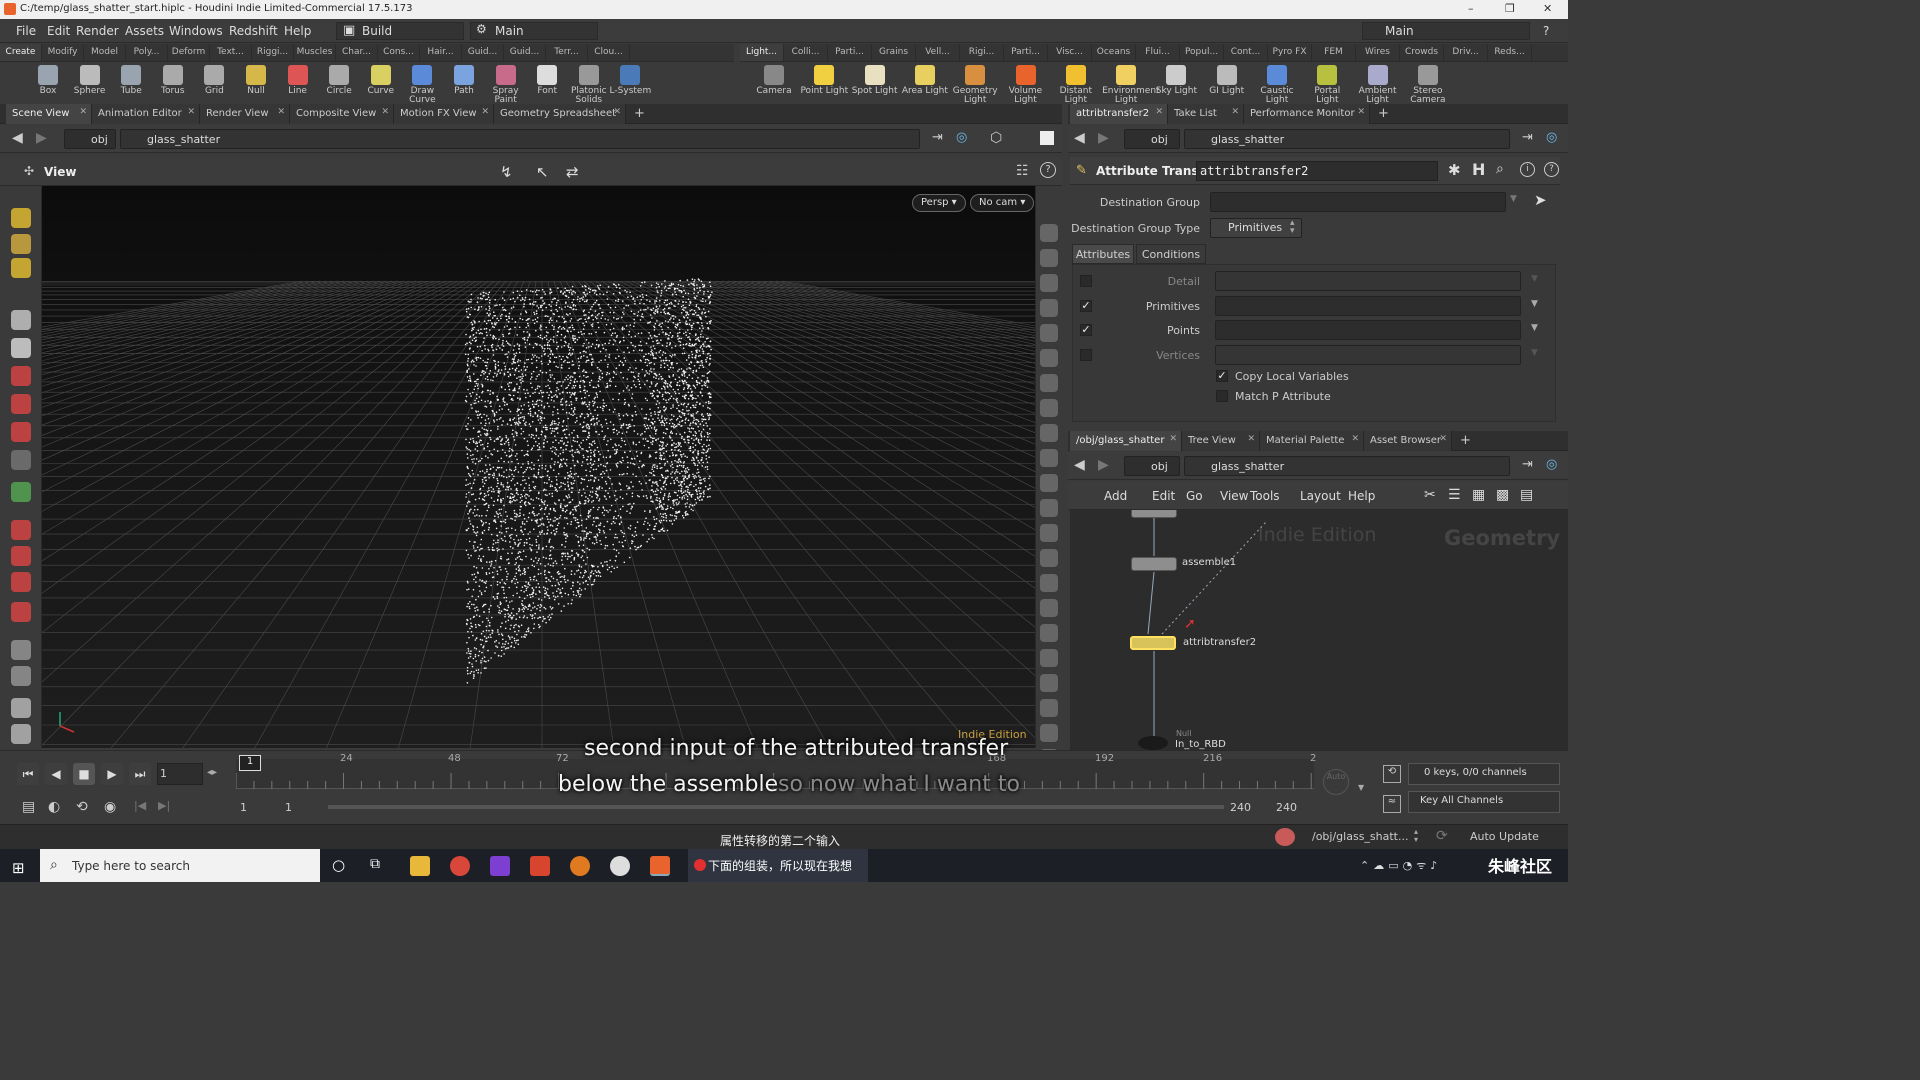 Image resolution: width=1920 pixels, height=1080 pixels. I want to click on path-obj: obj, so click(90, 139).